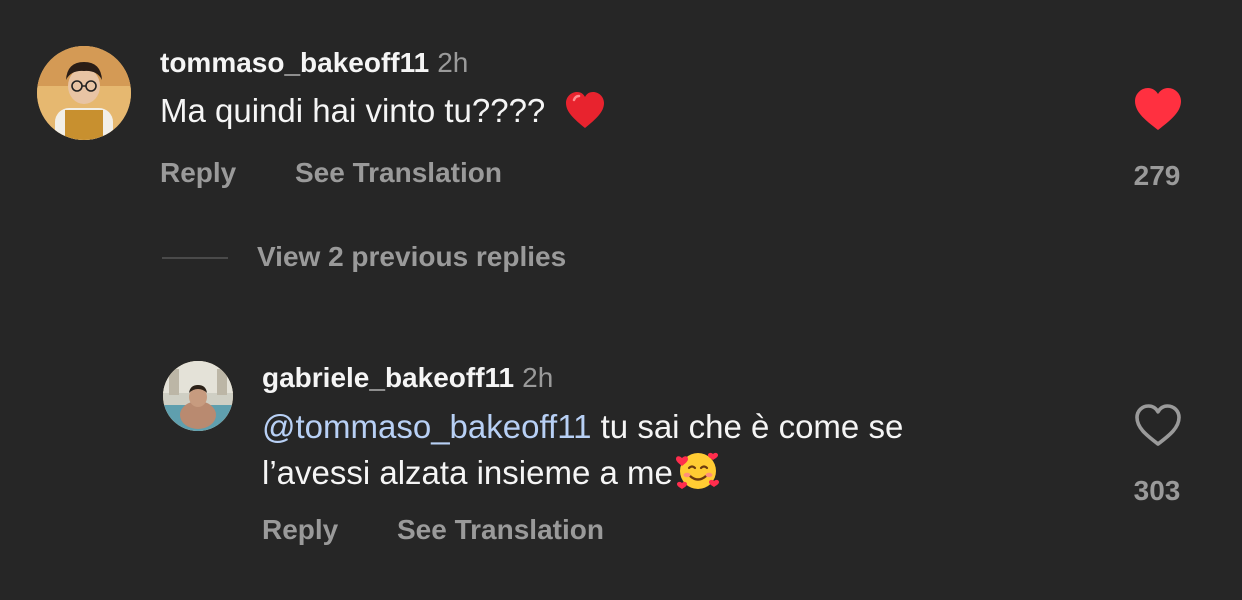 This screenshot has width=1242, height=600. What do you see at coordinates (453, 62) in the screenshot?
I see `comment-time: 2h` at bounding box center [453, 62].